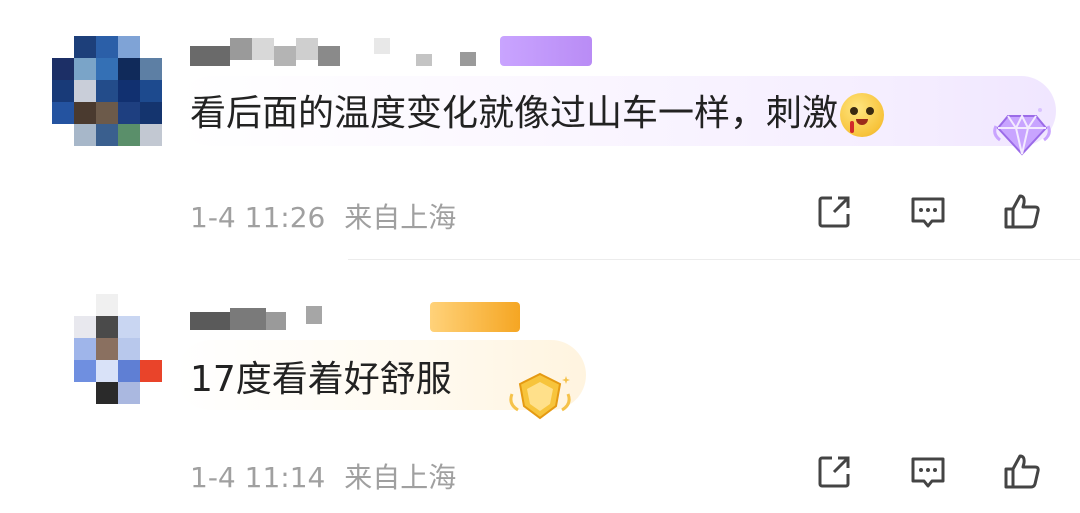 This screenshot has height=513, width=1080. Describe the element at coordinates (537, 114) in the screenshot. I see `comment-text: 看后面的温度变化就像过山车一样，刺激` at that location.